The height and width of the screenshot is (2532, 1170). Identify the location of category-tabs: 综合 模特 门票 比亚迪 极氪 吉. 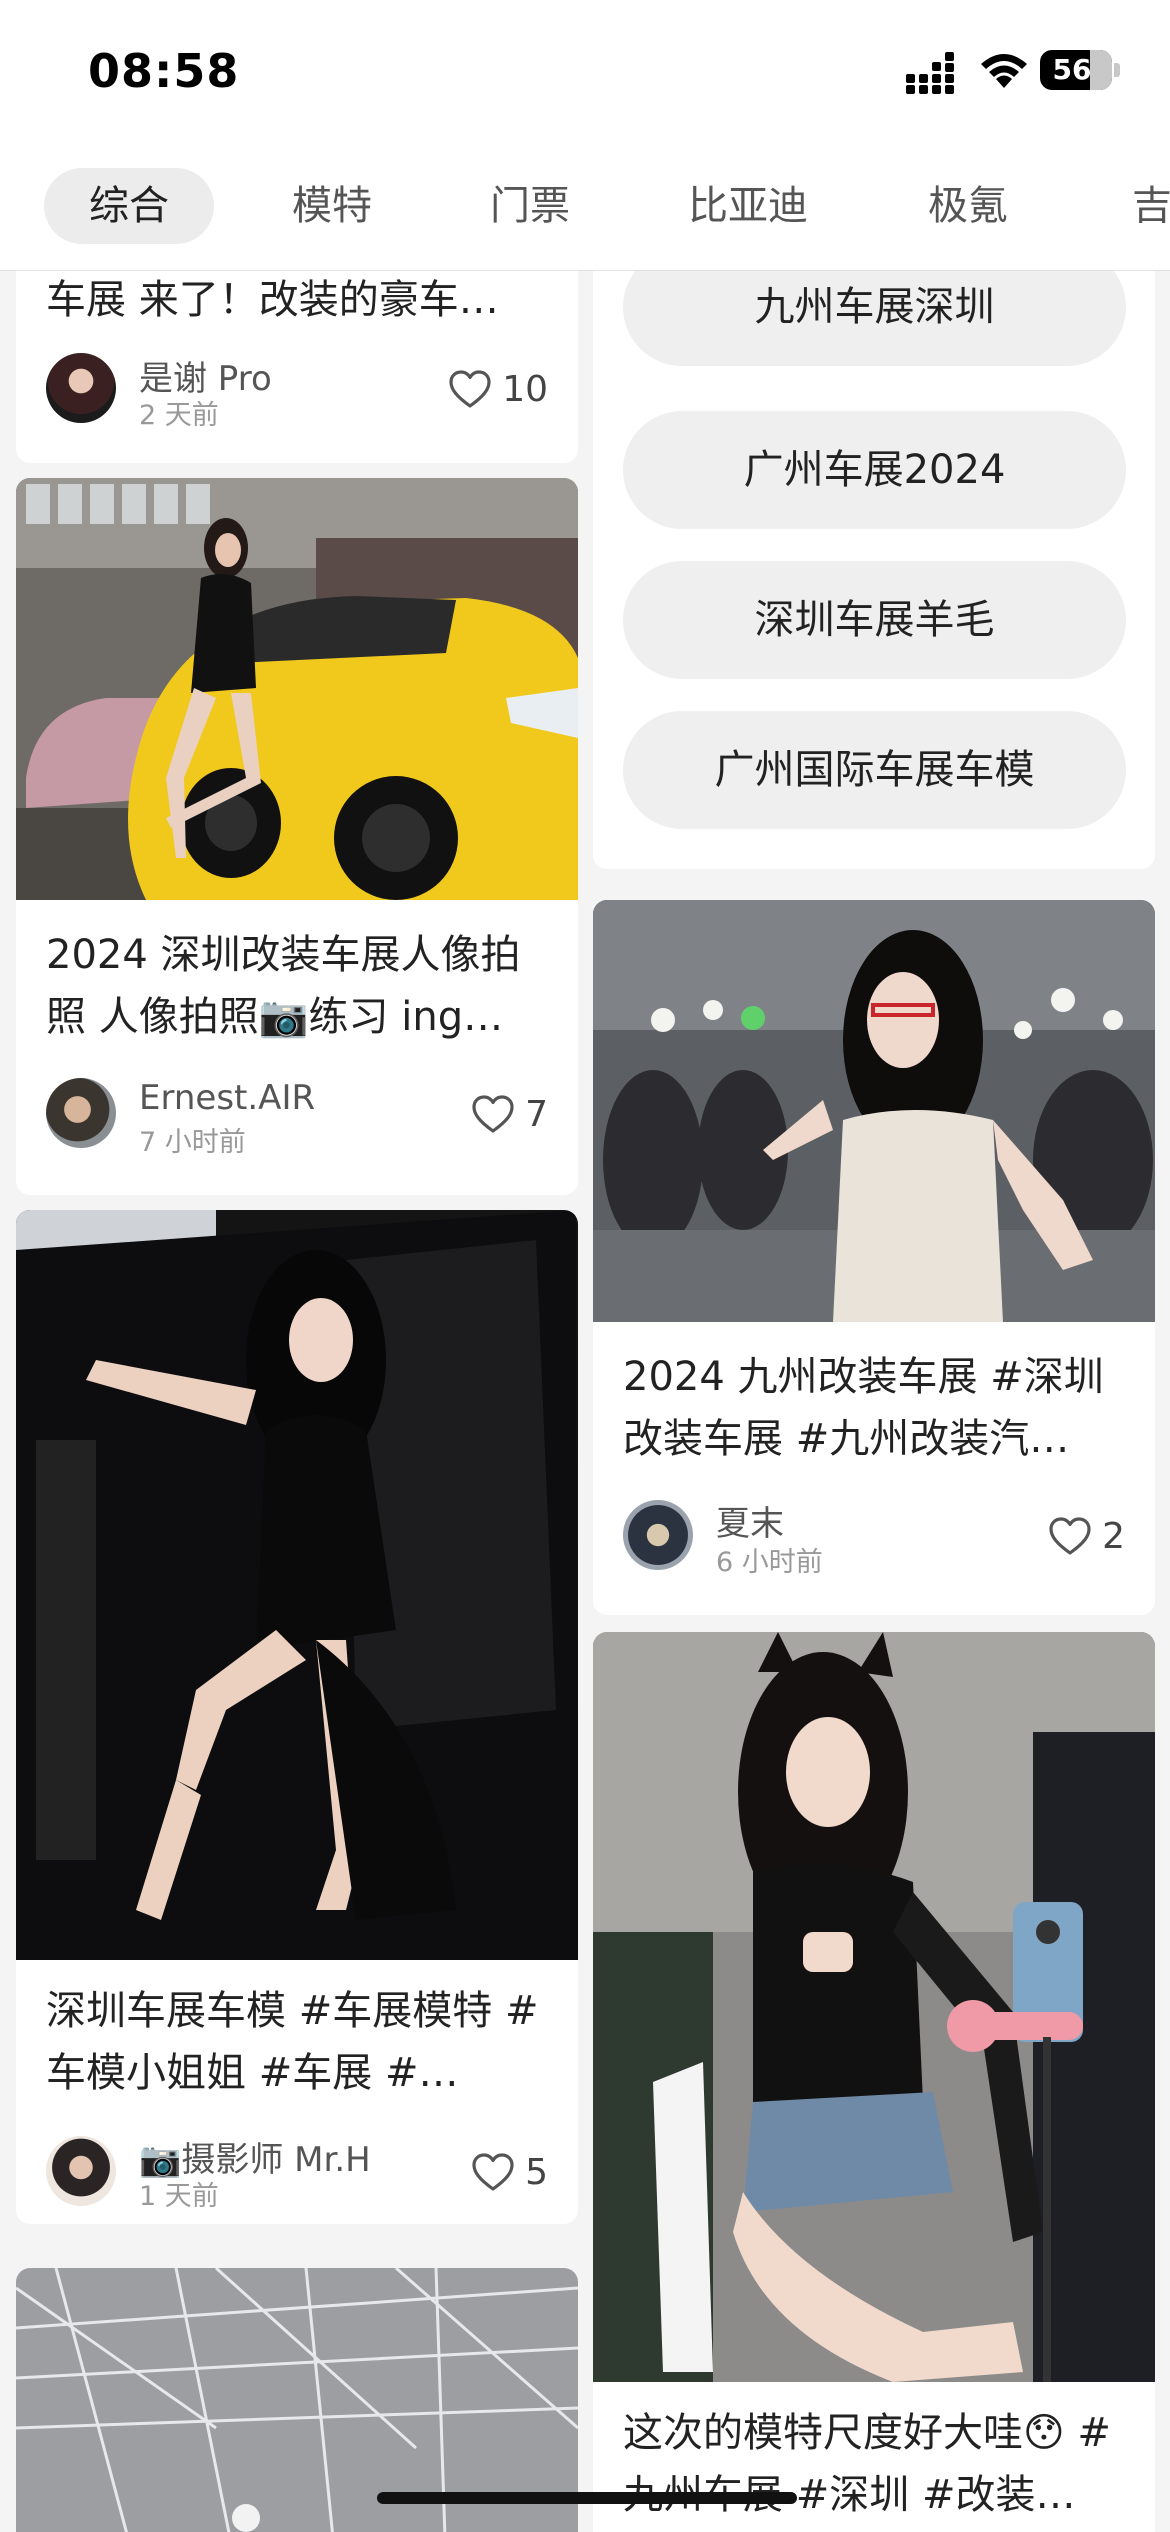
(585, 210).